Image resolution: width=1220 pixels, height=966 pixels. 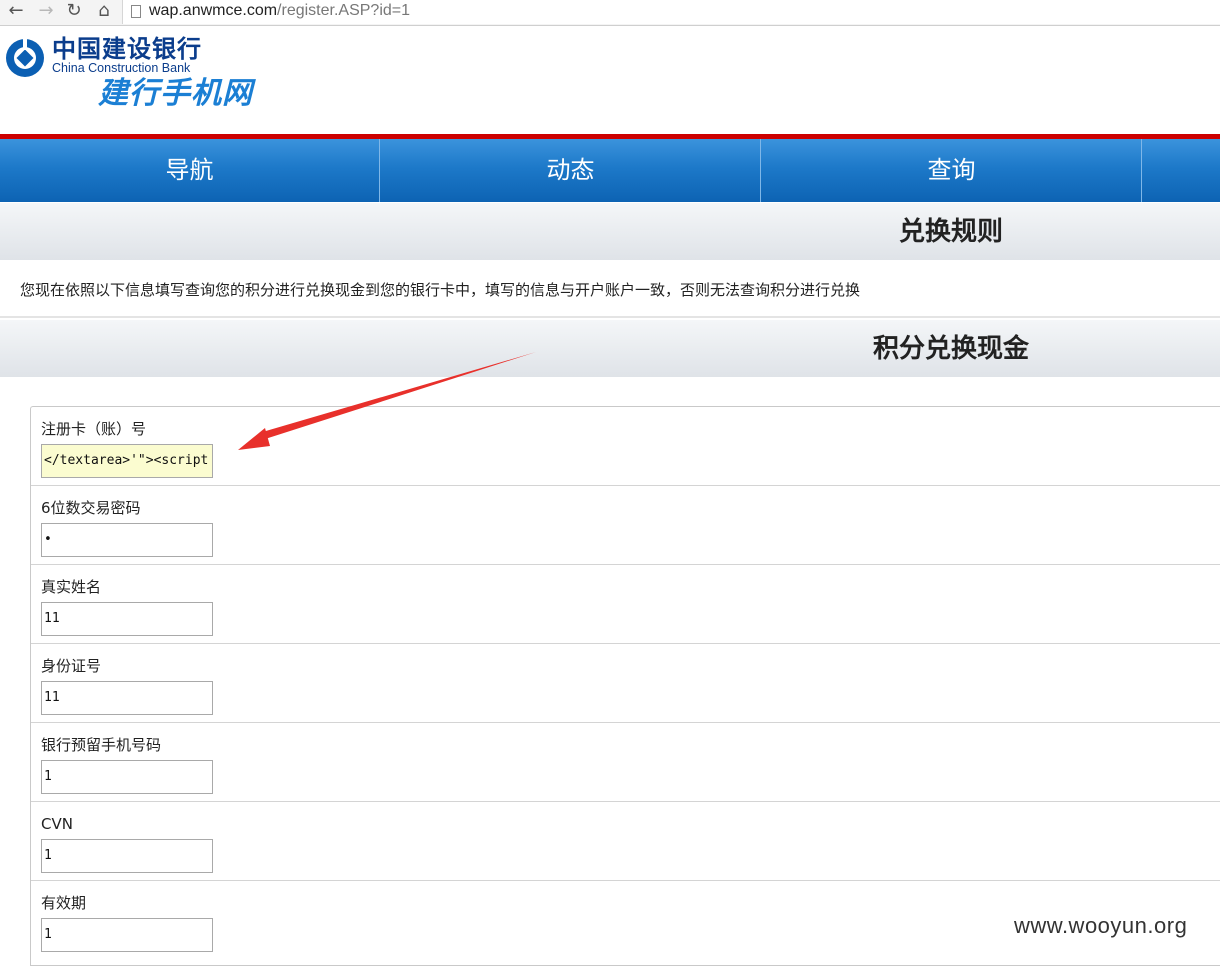 I want to click on address-bar: wap.anwmce.com/register.ASP?id=1, so click(x=671, y=12).